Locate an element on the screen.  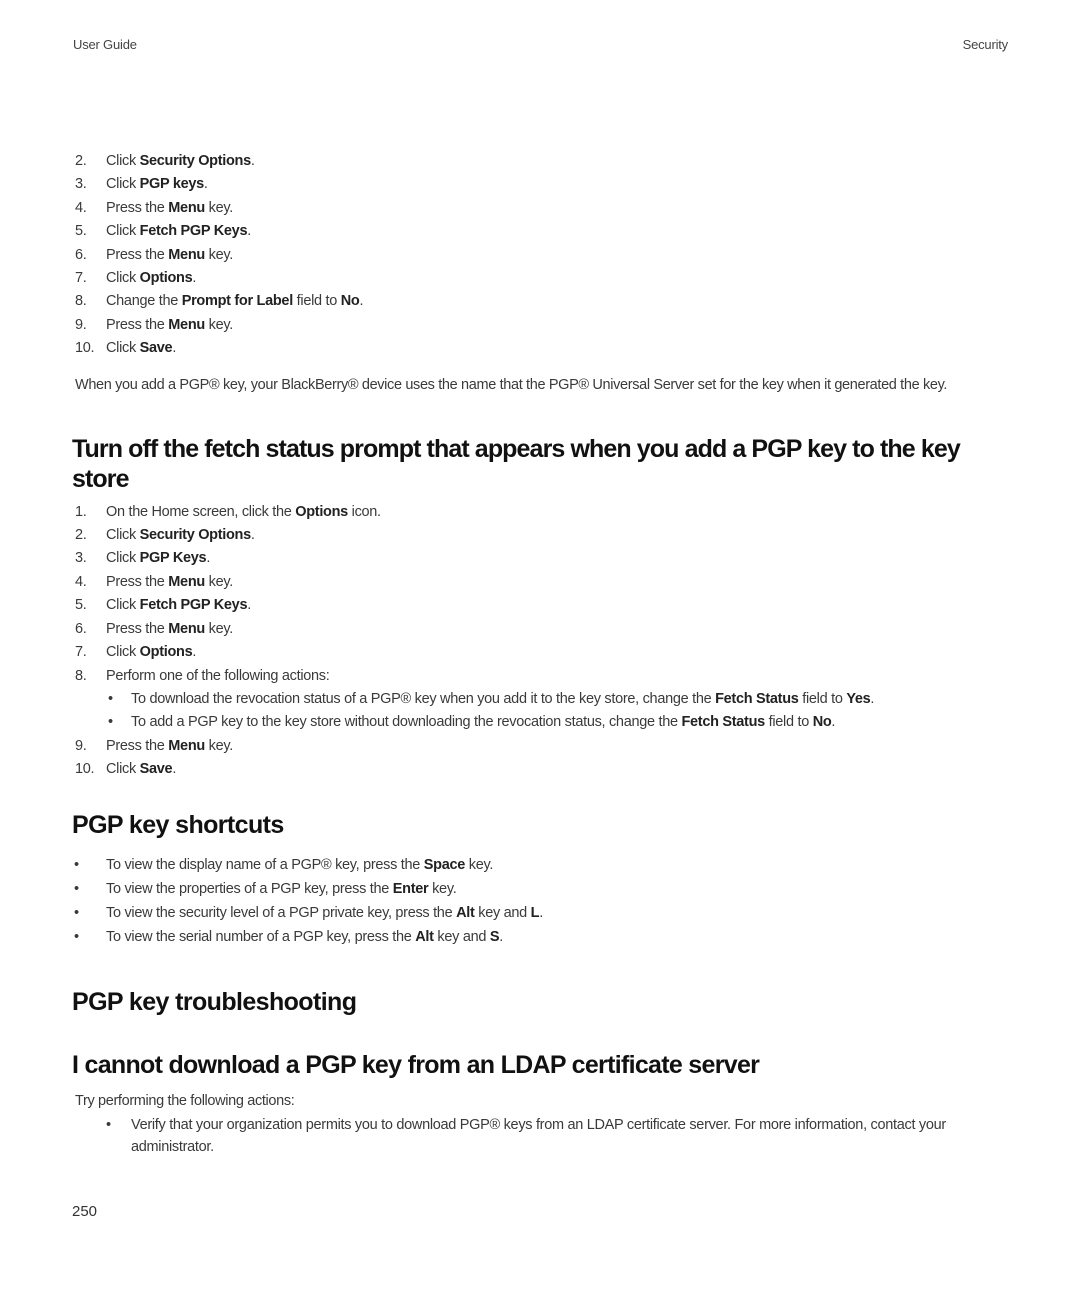
step-number: 5. is located at coordinates (81, 605).